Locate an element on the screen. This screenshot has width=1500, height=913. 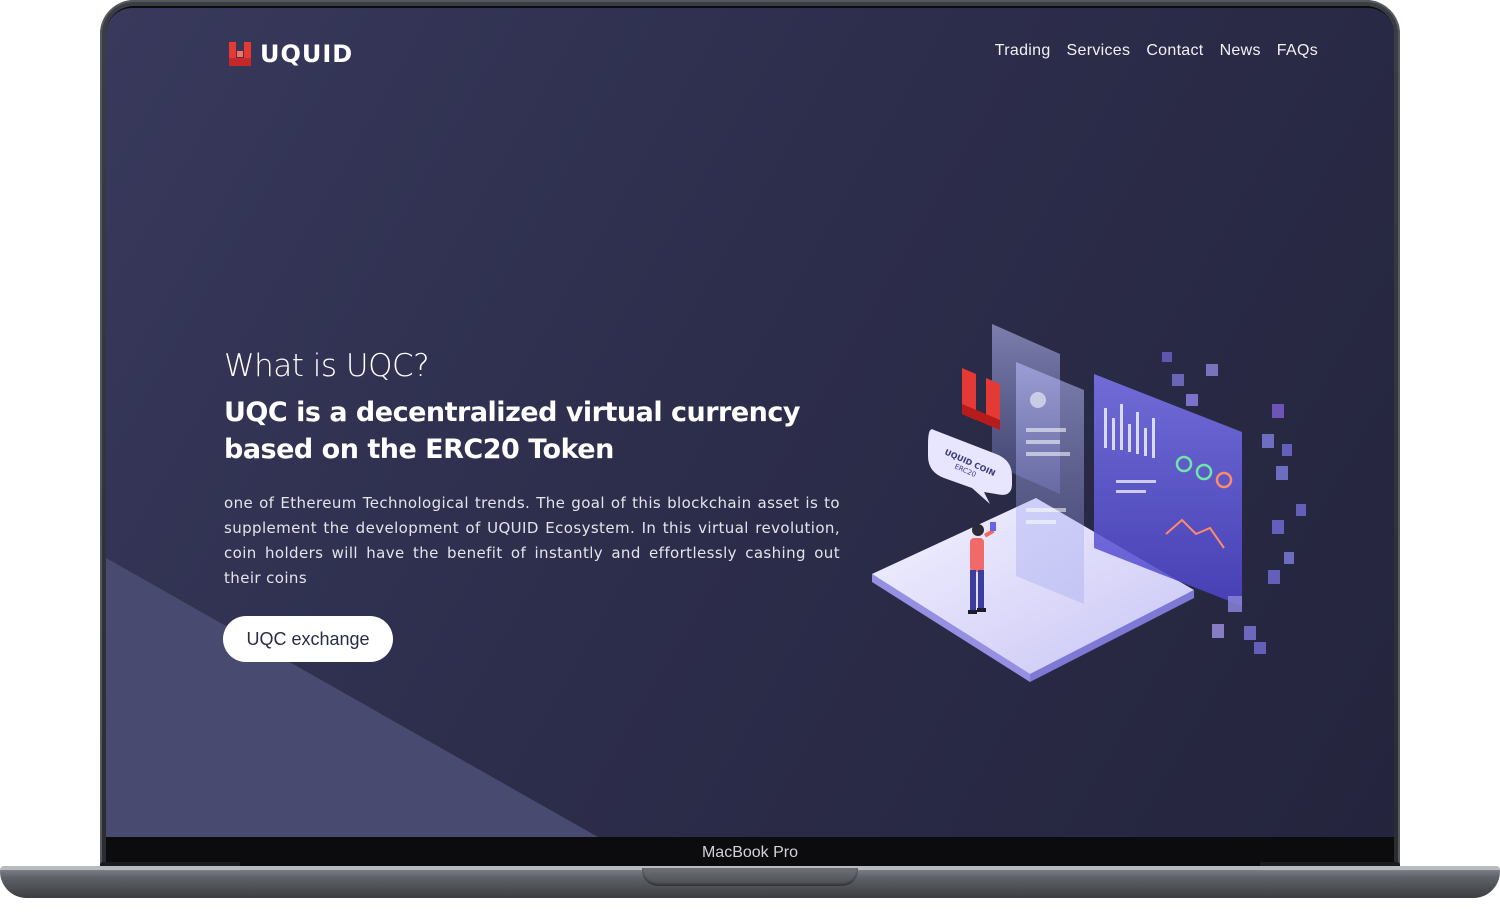
logo-mark-icon is located at coordinates (240, 54).